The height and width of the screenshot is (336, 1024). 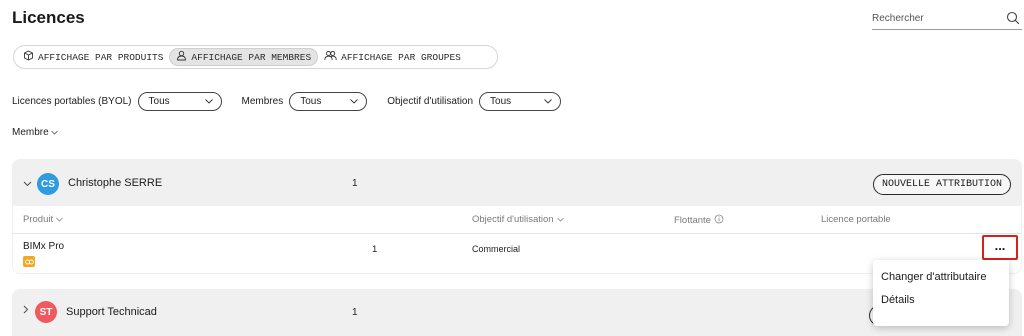 I want to click on menu-item-change-assignee: Changer d'attributaire, so click(x=941, y=276).